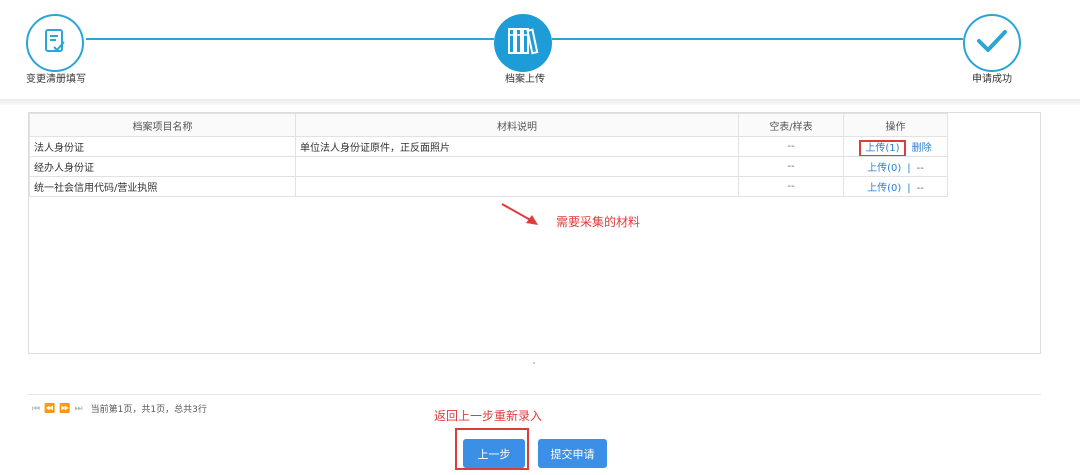 This screenshot has height=475, width=1080. I want to click on row-actions: 上传(1) 删除, so click(895, 146).